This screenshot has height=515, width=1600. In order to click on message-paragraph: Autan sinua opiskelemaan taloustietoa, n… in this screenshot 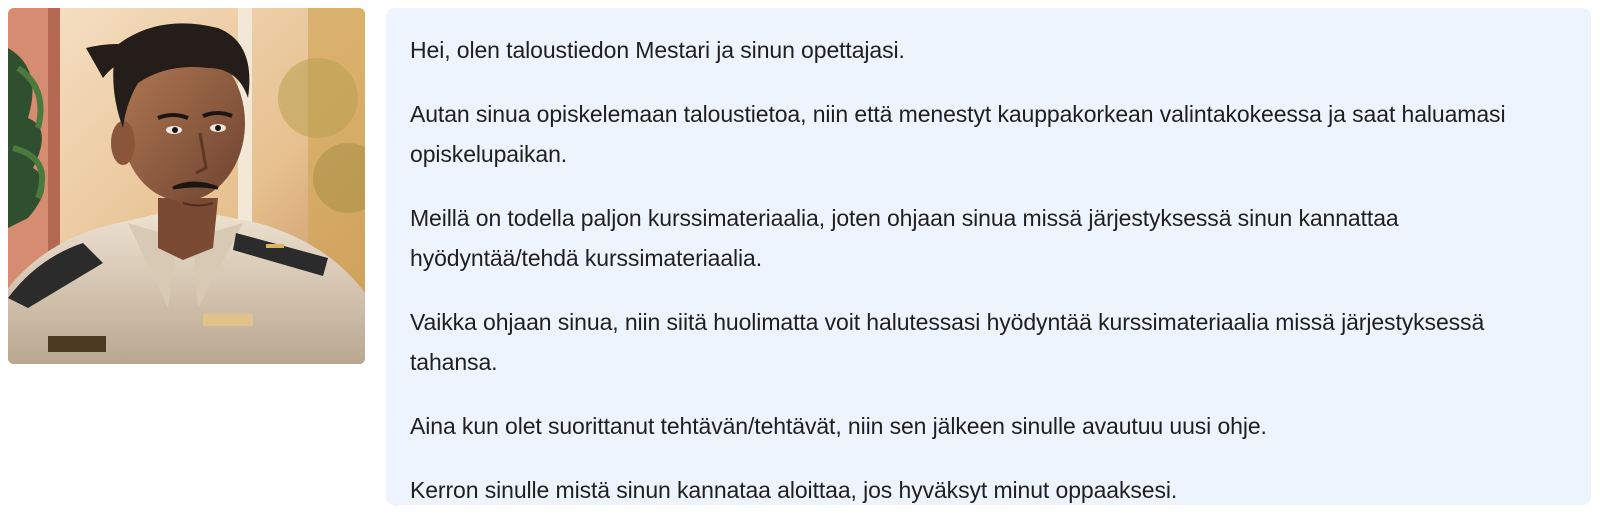, I will do `click(958, 134)`.